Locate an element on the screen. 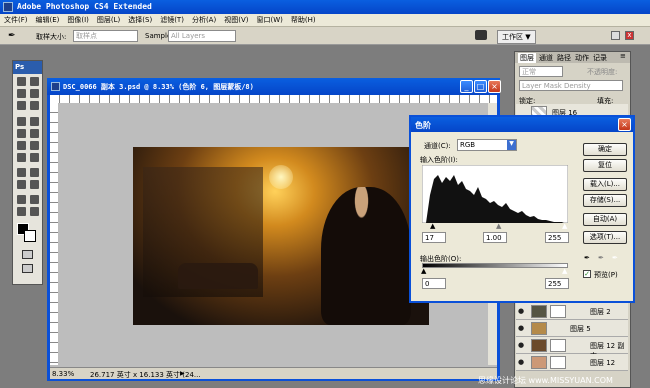  layer-name: 图层 12 is located at coordinates (603, 363).